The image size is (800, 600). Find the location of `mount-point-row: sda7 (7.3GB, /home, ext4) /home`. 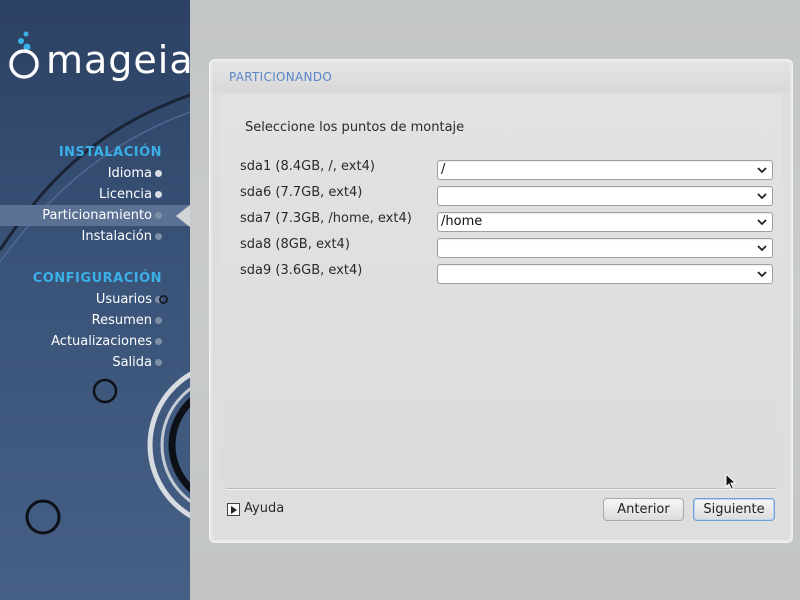

mount-point-row: sda7 (7.3GB, /home, ext4) /home is located at coordinates (510, 221).